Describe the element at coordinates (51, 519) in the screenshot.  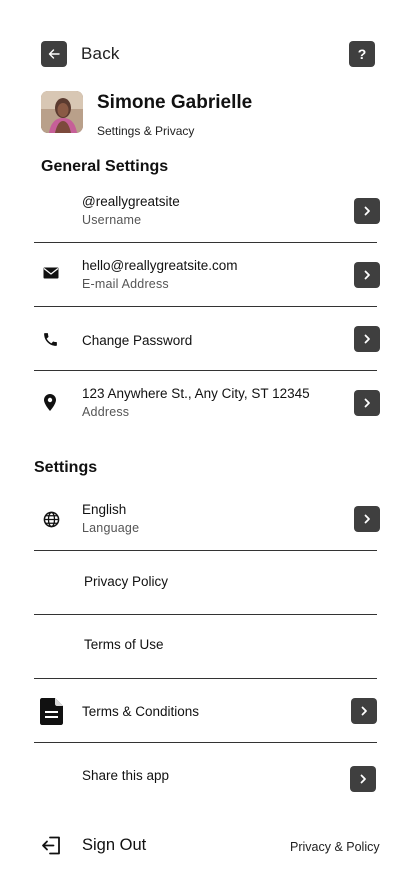
I see `globe-icon` at that location.